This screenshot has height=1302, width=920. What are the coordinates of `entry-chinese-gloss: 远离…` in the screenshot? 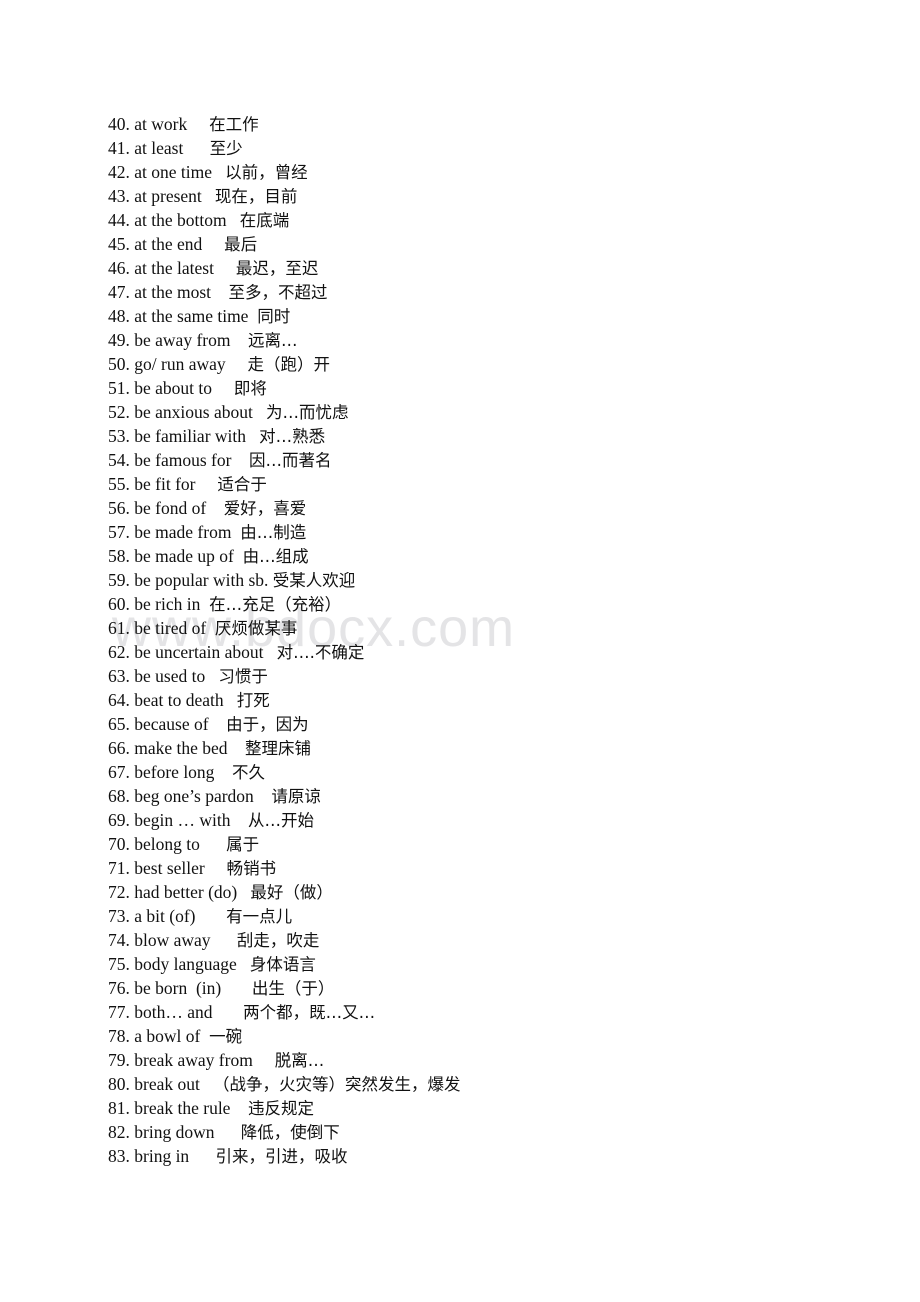 It's located at (272, 340).